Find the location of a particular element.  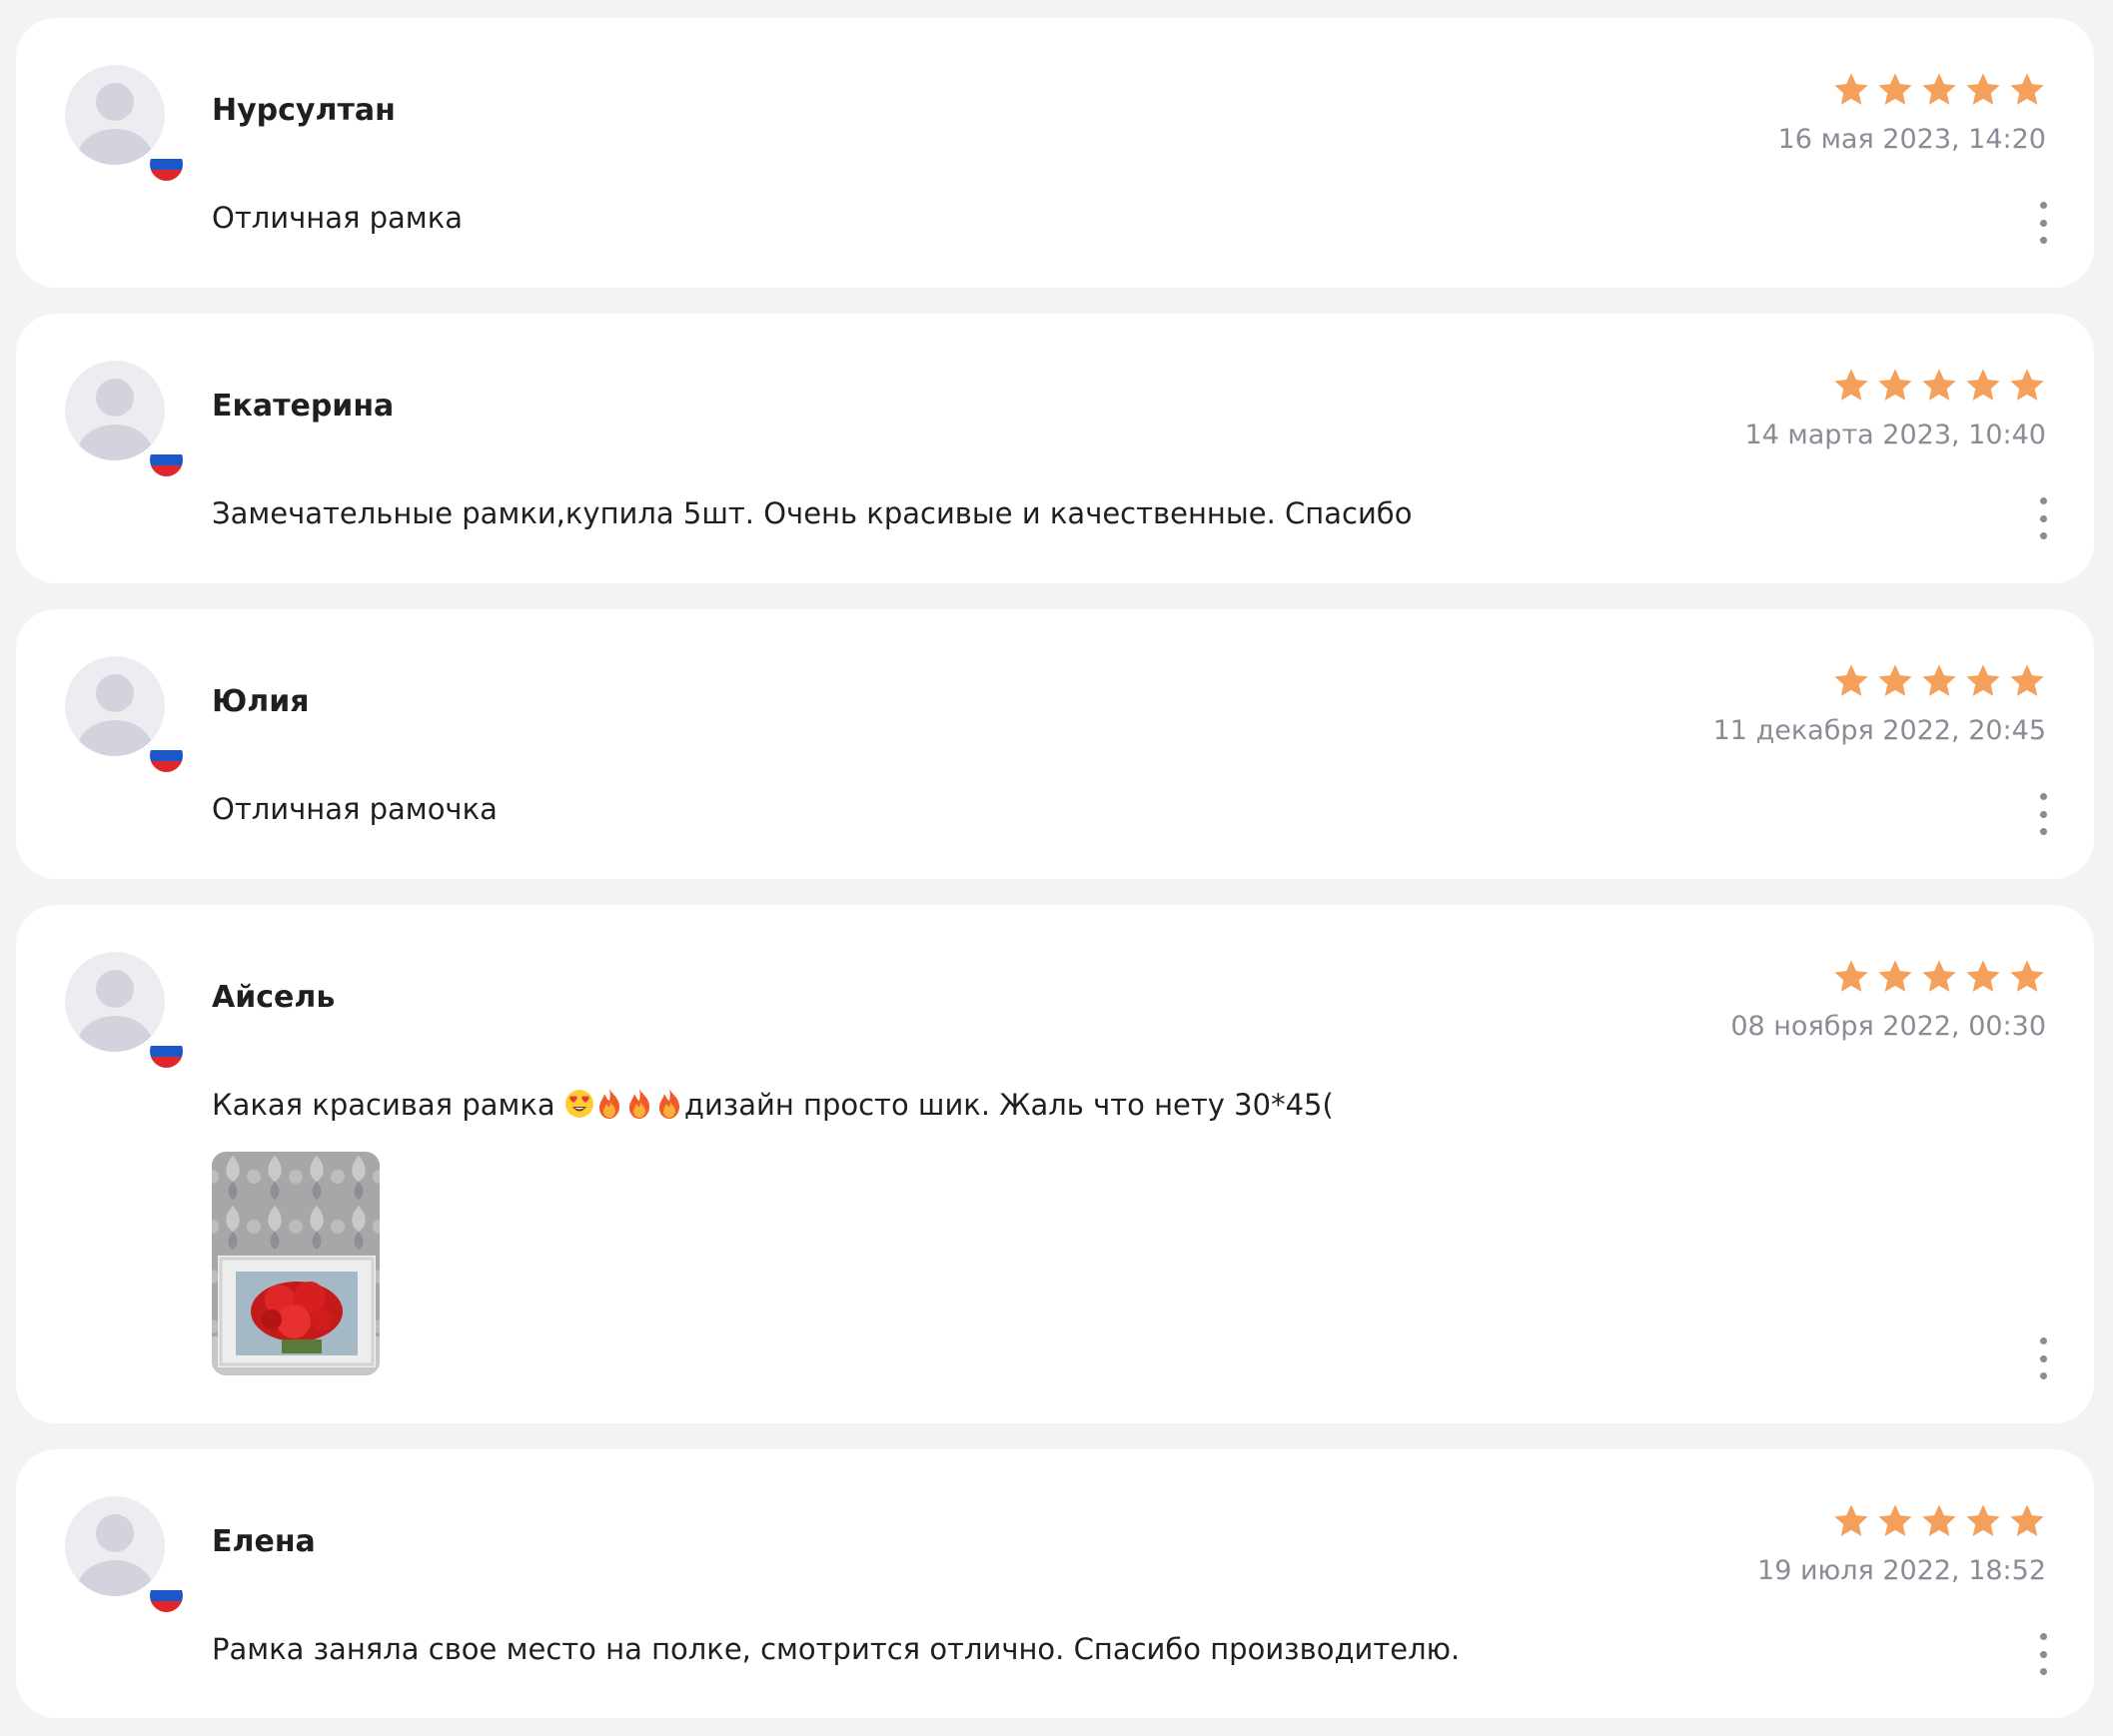

review-photo-thumbnail is located at coordinates (296, 1263).